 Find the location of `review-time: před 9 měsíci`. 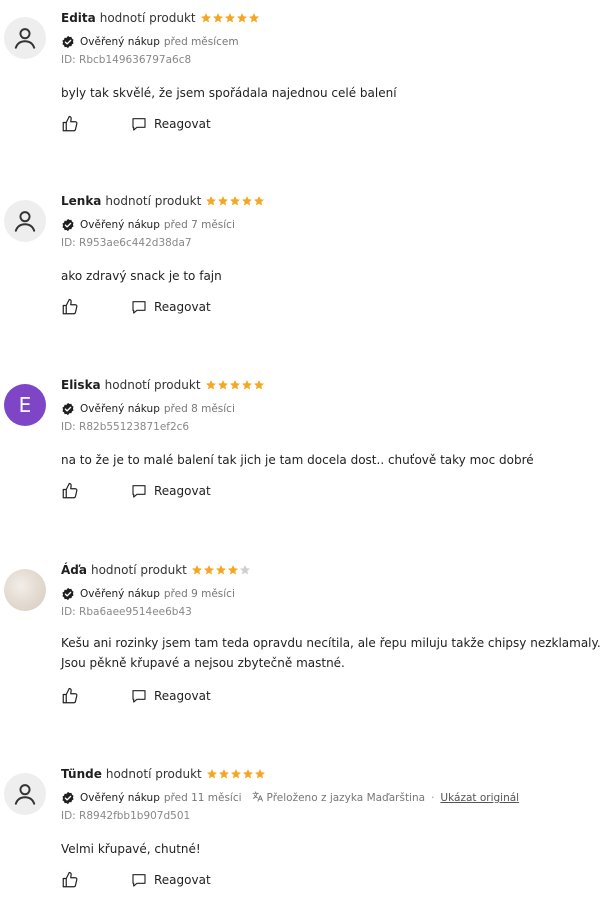

review-time: před 9 měsíci is located at coordinates (199, 594).